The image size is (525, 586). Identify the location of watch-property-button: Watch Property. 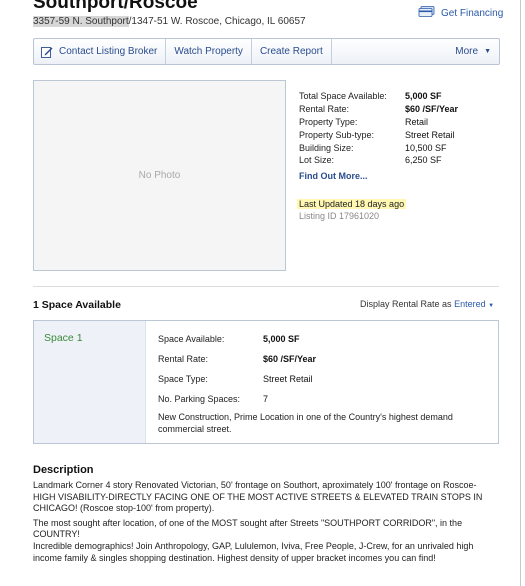
(209, 51).